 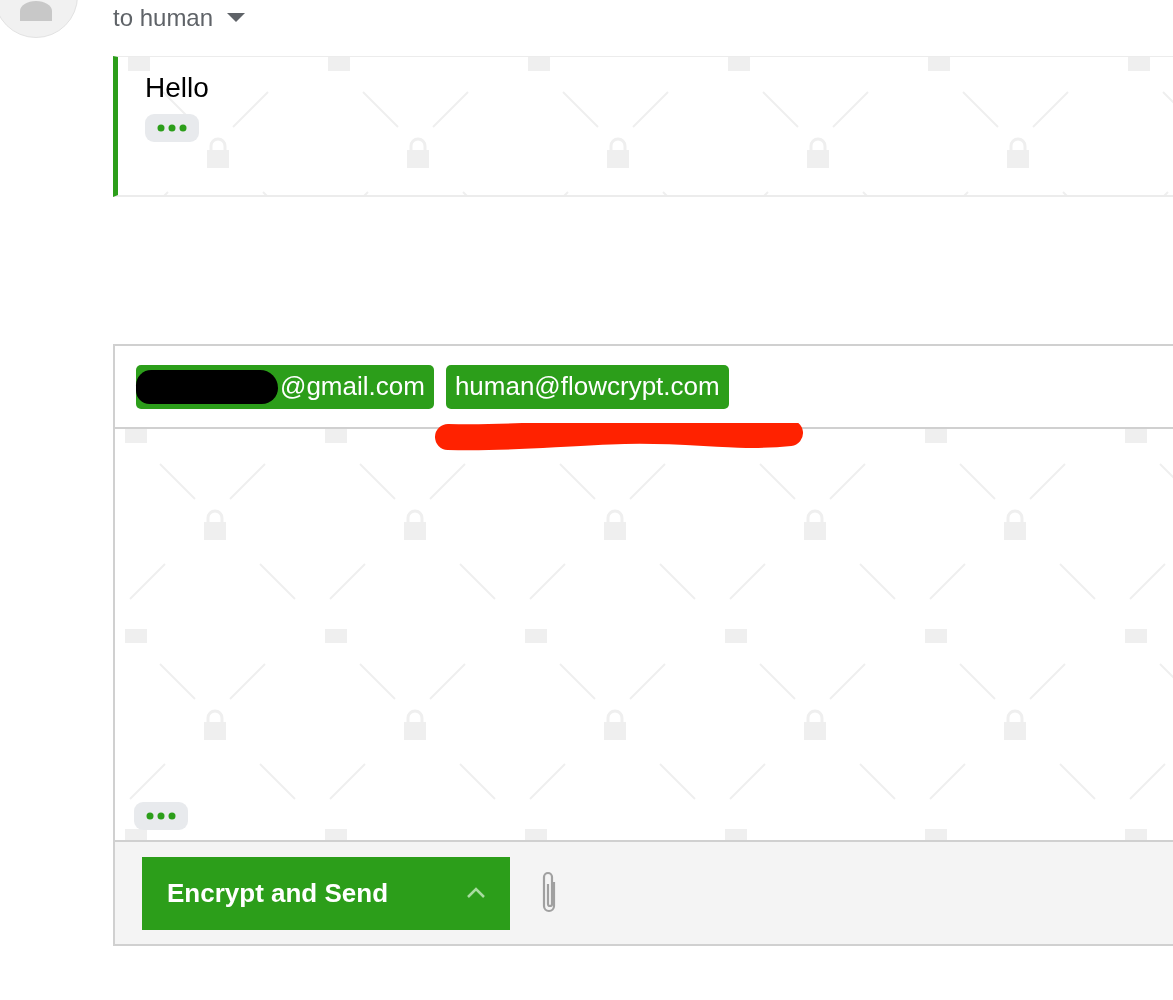 What do you see at coordinates (163, 18) in the screenshot?
I see `recipient-summary: to human` at bounding box center [163, 18].